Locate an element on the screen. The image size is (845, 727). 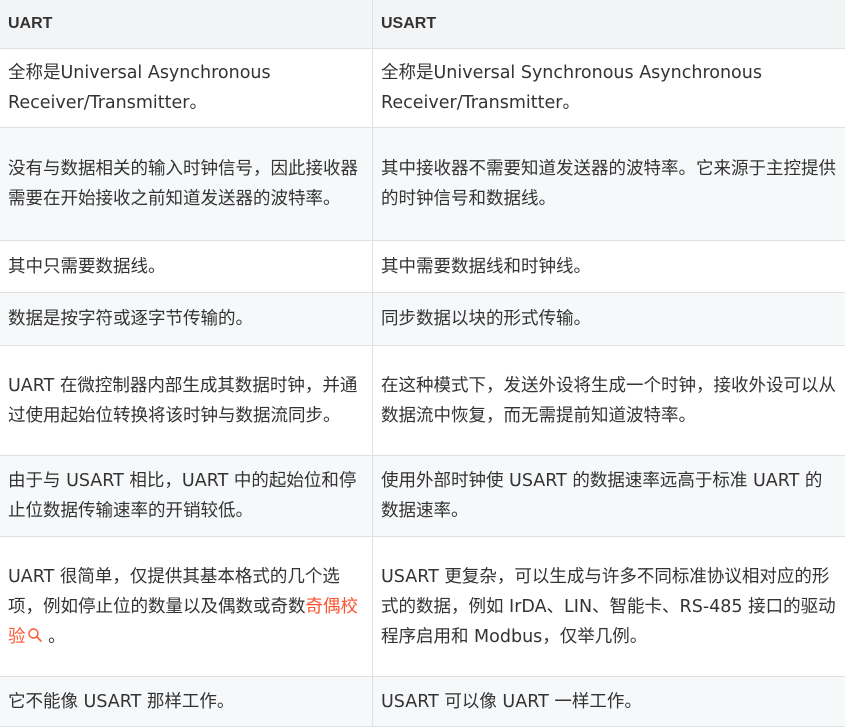
table-header-row: UART USART is located at coordinates (422, 24).